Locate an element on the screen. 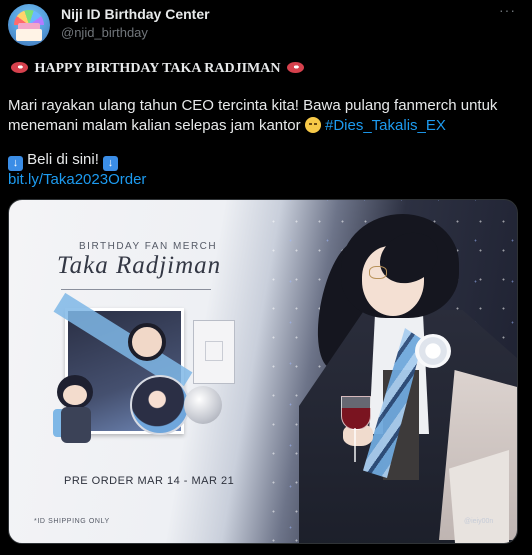 This screenshot has height=555, width=532. wine-glass is located at coordinates (356, 413).